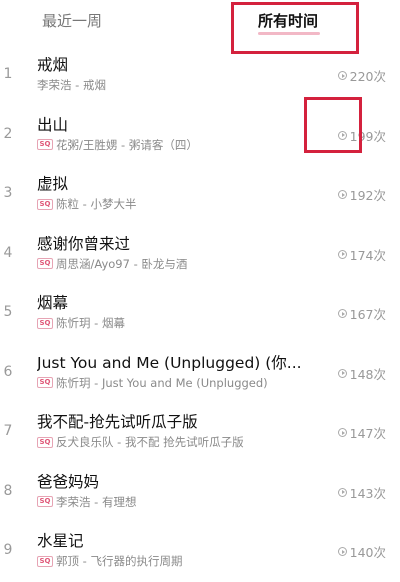 This screenshot has height=582, width=400. Describe the element at coordinates (8, 550) in the screenshot. I see `song-rank: 9` at that location.